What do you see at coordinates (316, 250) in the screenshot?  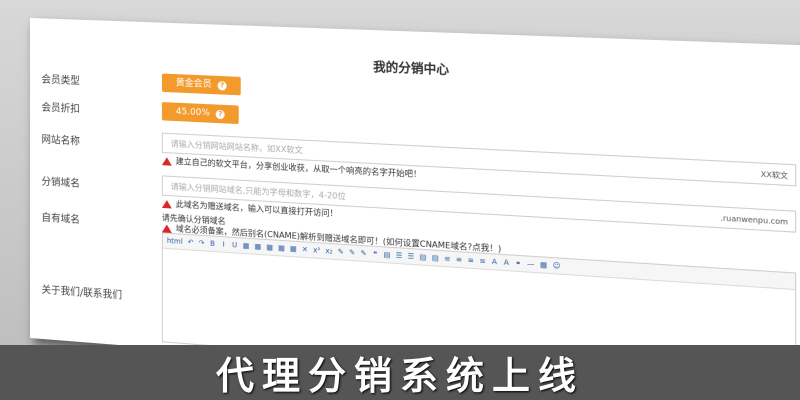 I see `editor-toolbar-button: x²` at bounding box center [316, 250].